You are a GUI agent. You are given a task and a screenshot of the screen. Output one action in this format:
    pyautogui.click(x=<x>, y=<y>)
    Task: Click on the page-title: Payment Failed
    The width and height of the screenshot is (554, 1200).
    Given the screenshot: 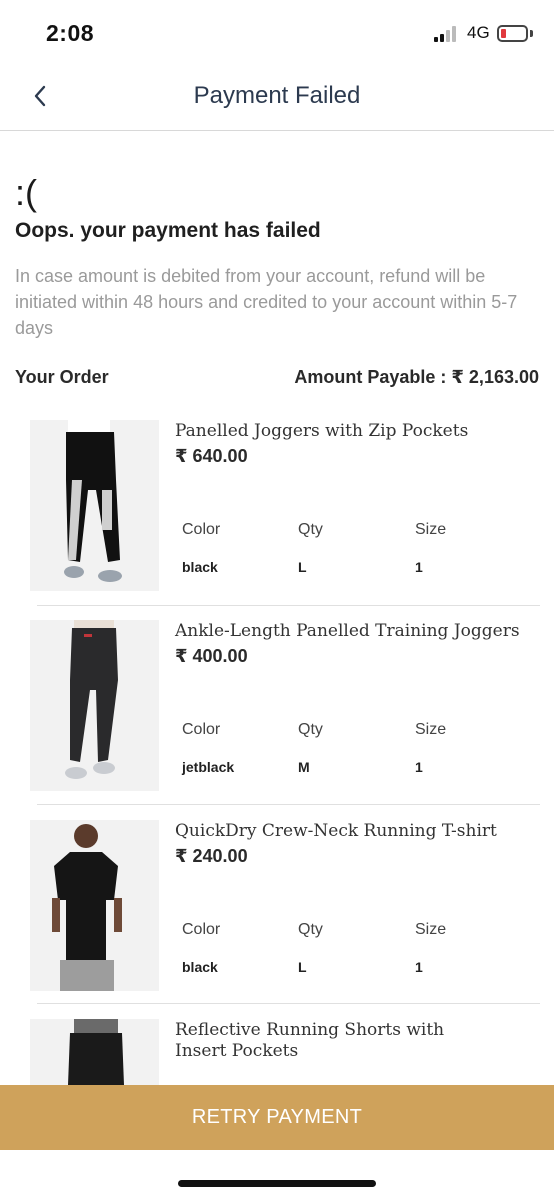 What is the action you would take?
    pyautogui.click(x=277, y=95)
    